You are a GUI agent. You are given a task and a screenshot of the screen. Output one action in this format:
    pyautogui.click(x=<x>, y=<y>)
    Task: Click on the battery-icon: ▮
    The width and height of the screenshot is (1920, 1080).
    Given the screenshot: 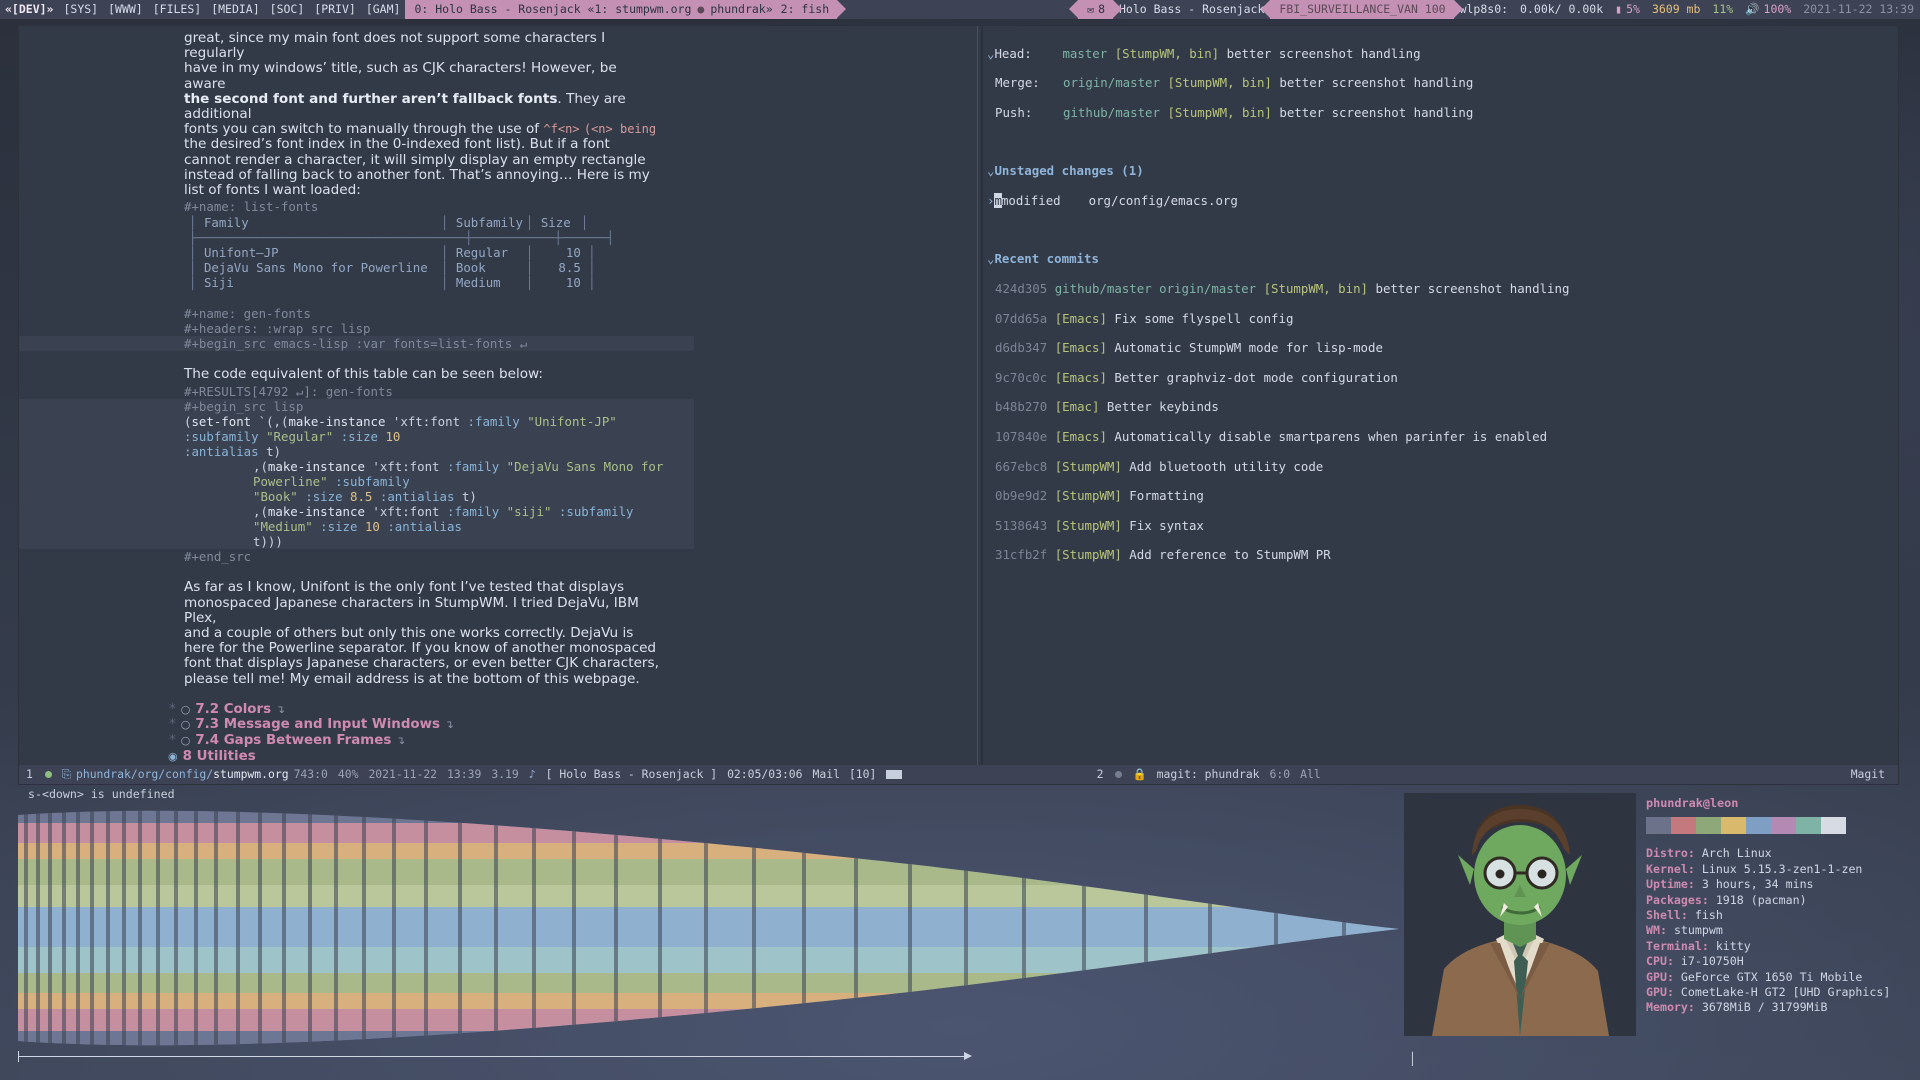 What is the action you would take?
    pyautogui.click(x=1619, y=9)
    